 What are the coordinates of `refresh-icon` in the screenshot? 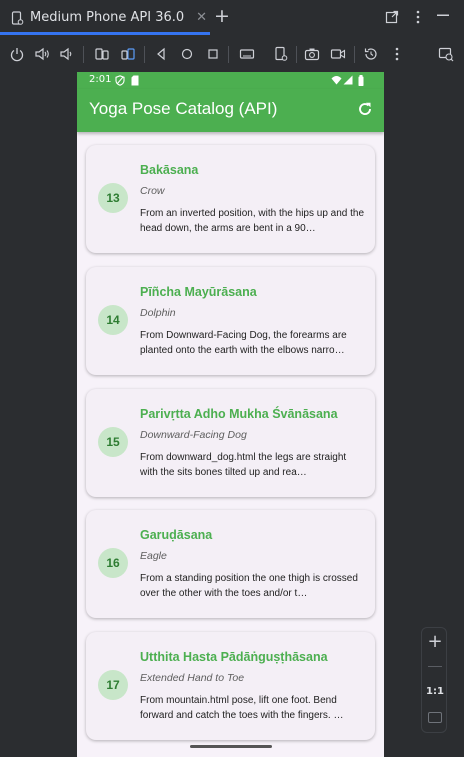 It's located at (365, 109).